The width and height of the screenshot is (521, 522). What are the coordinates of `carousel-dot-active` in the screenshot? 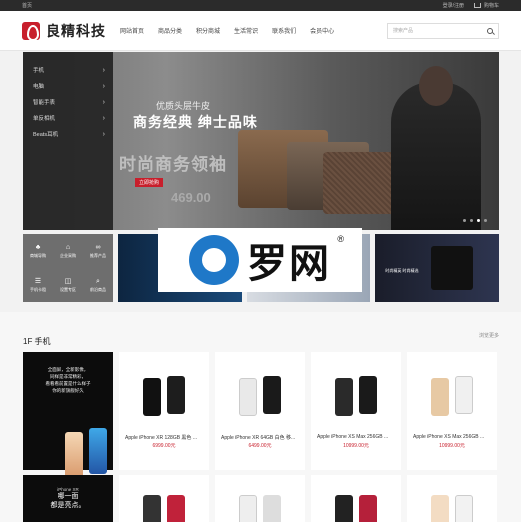 It's located at (478, 220).